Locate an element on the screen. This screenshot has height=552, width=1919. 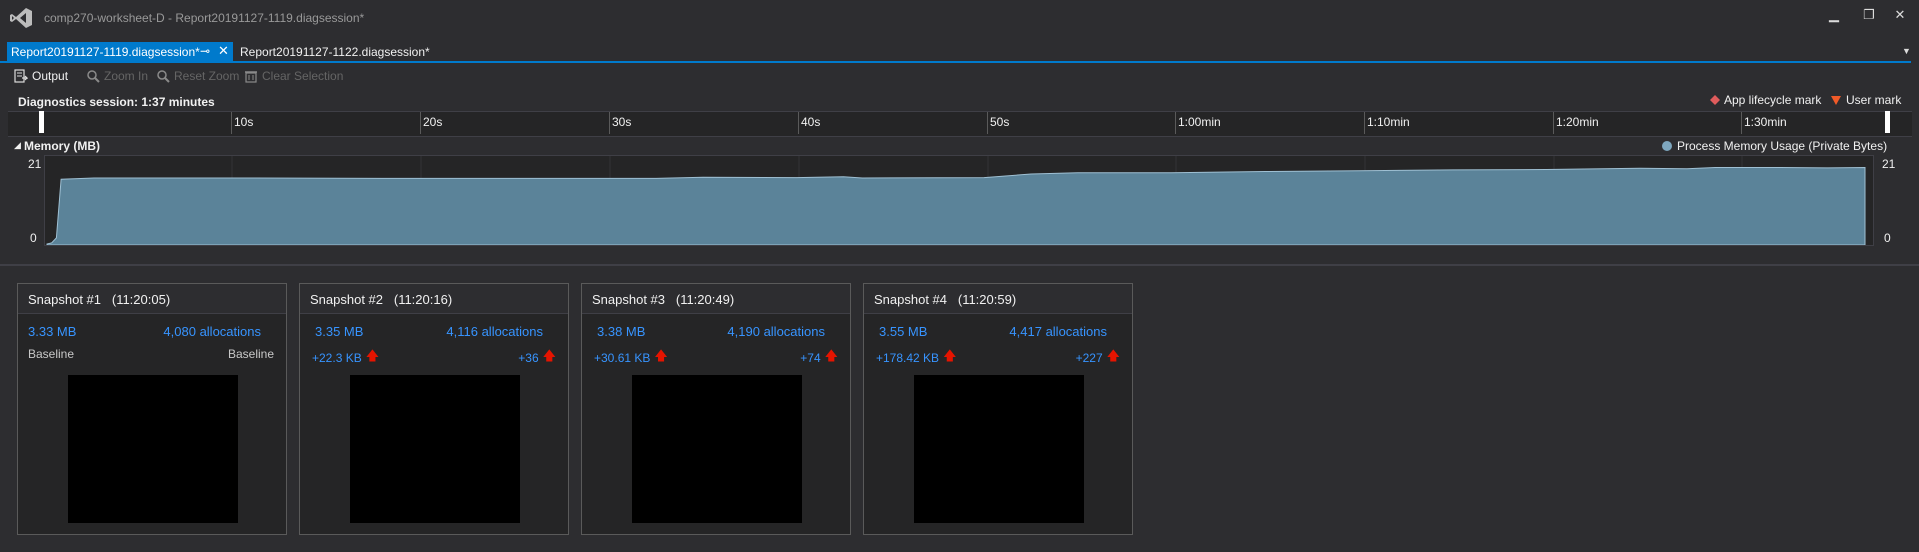
ruler-start-handle is located at coordinates (41, 122).